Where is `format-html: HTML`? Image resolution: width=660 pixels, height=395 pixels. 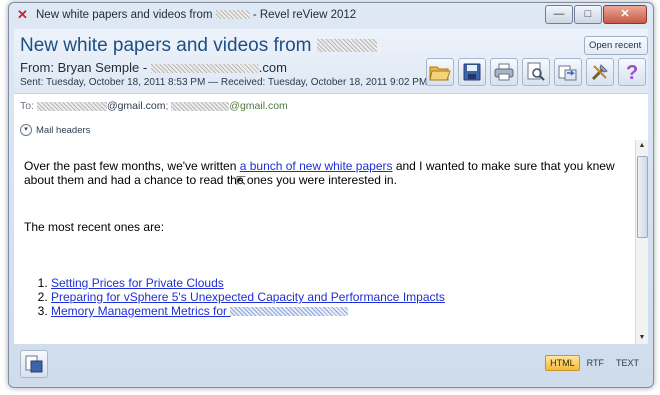
format-html: HTML is located at coordinates (562, 363).